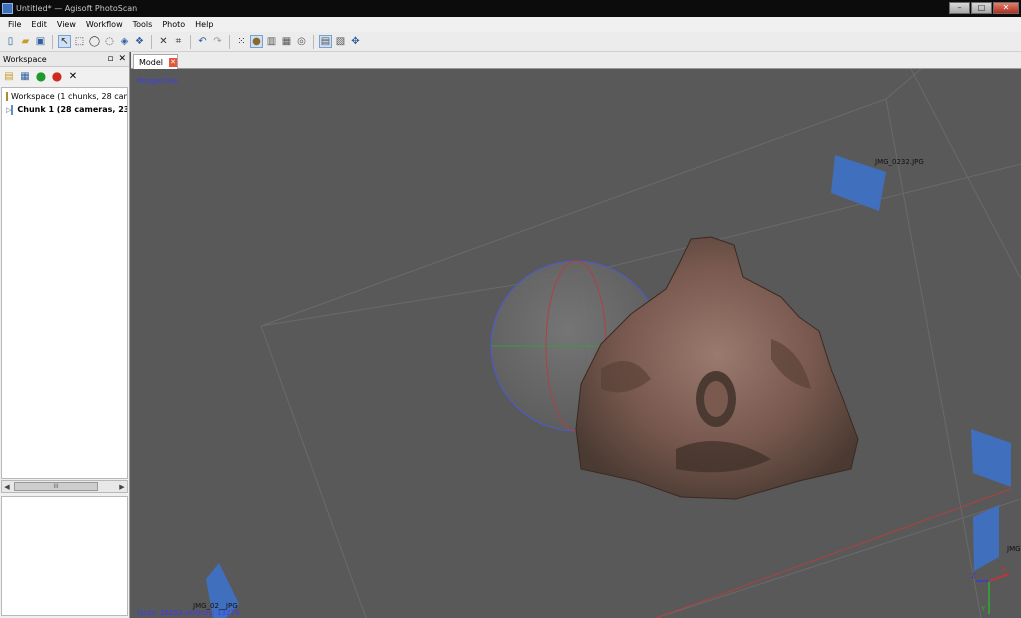 The width and height of the screenshot is (1021, 618). What do you see at coordinates (124, 41) in the screenshot?
I see `resize-region-icon: ◈` at bounding box center [124, 41].